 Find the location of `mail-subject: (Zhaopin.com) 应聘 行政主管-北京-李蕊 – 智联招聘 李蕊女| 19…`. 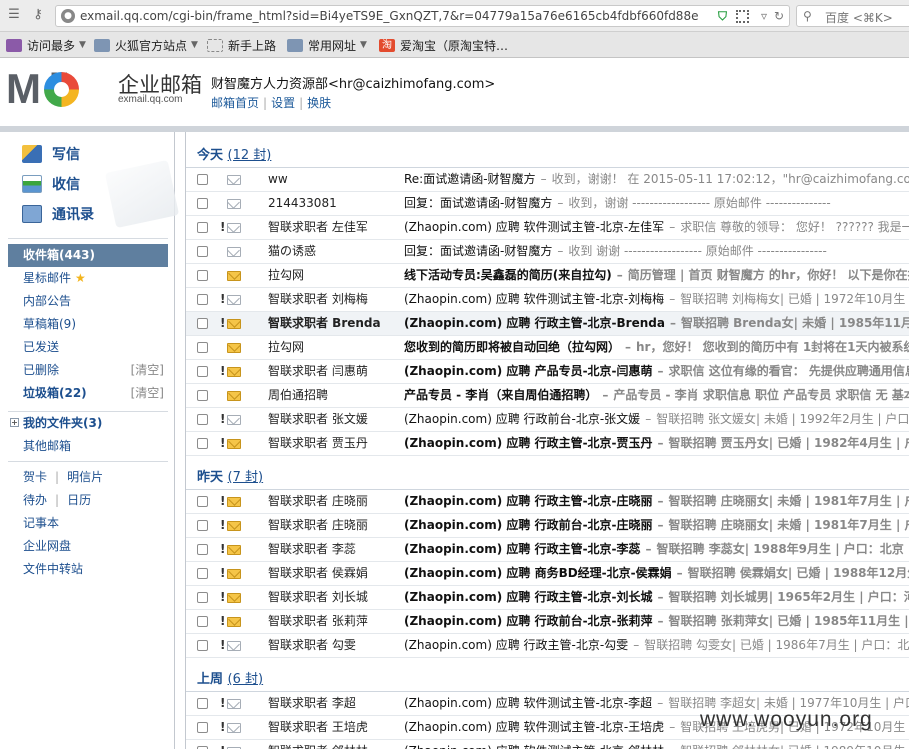

mail-subject: (Zhaopin.com) 应聘 行政主管-北京-李蕊 – 智联招聘 李蕊女| 19… is located at coordinates (656, 549).